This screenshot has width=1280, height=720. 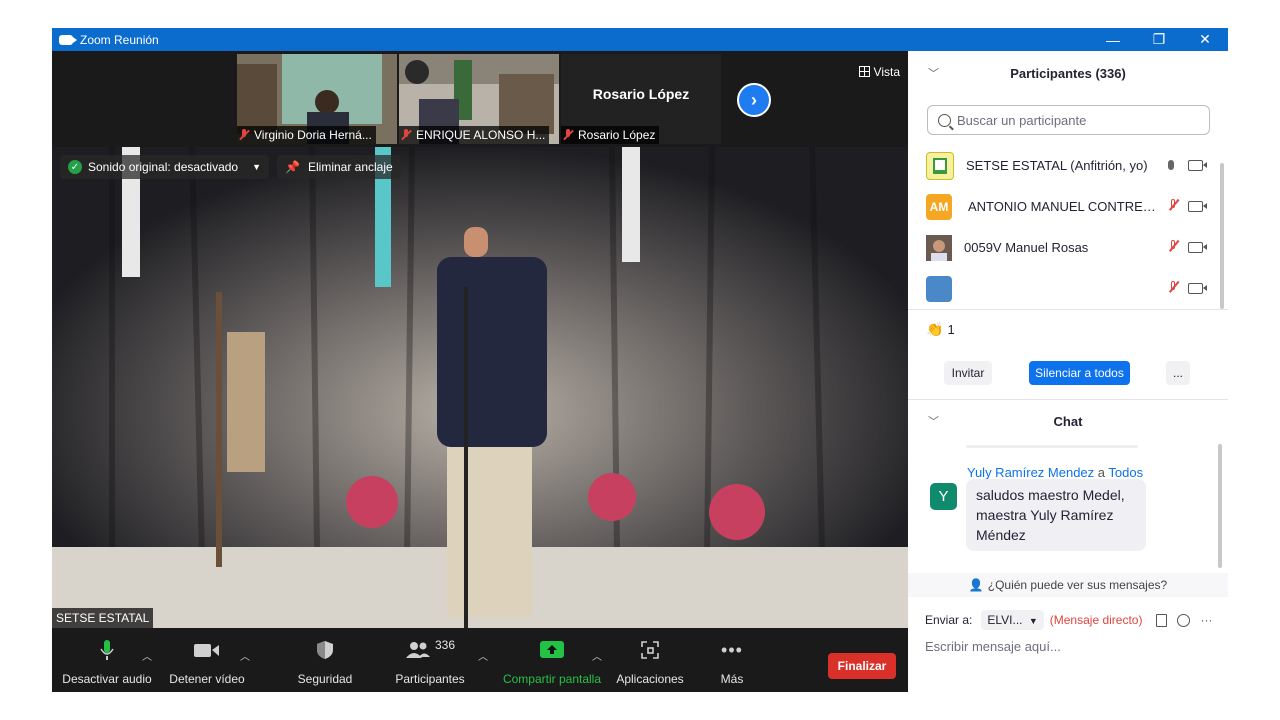 I want to click on video-thumbnail: Rosario López Rosario López, so click(x=641, y=99).